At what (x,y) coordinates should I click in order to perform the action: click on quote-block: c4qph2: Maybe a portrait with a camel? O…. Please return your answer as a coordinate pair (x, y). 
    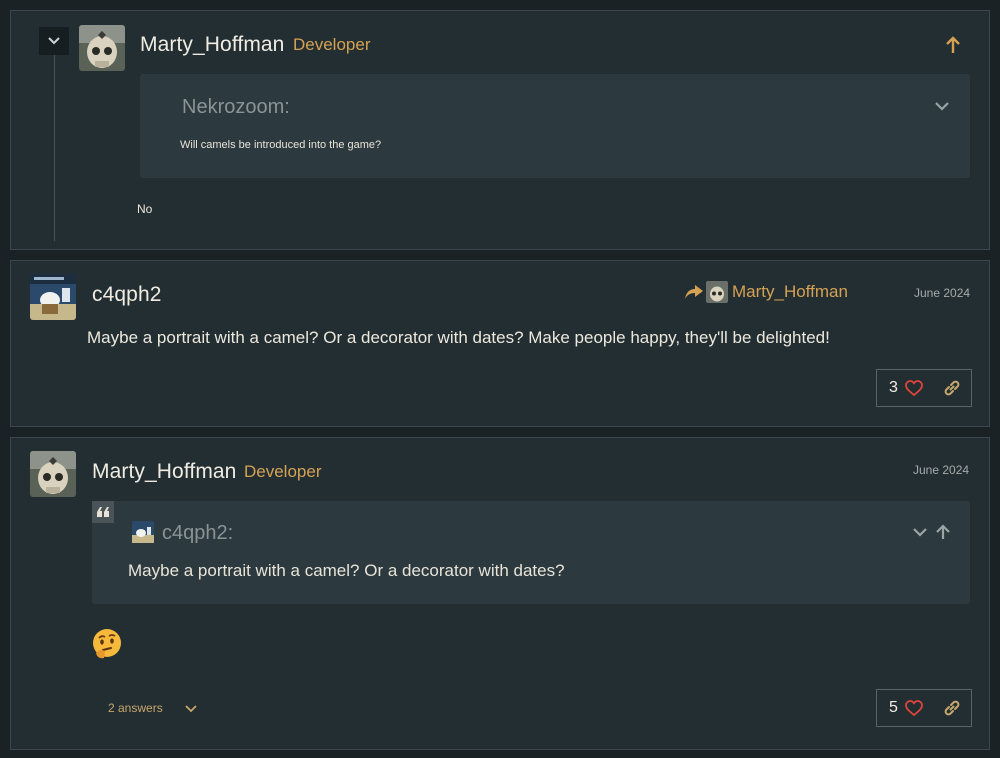
    Looking at the image, I should click on (531, 552).